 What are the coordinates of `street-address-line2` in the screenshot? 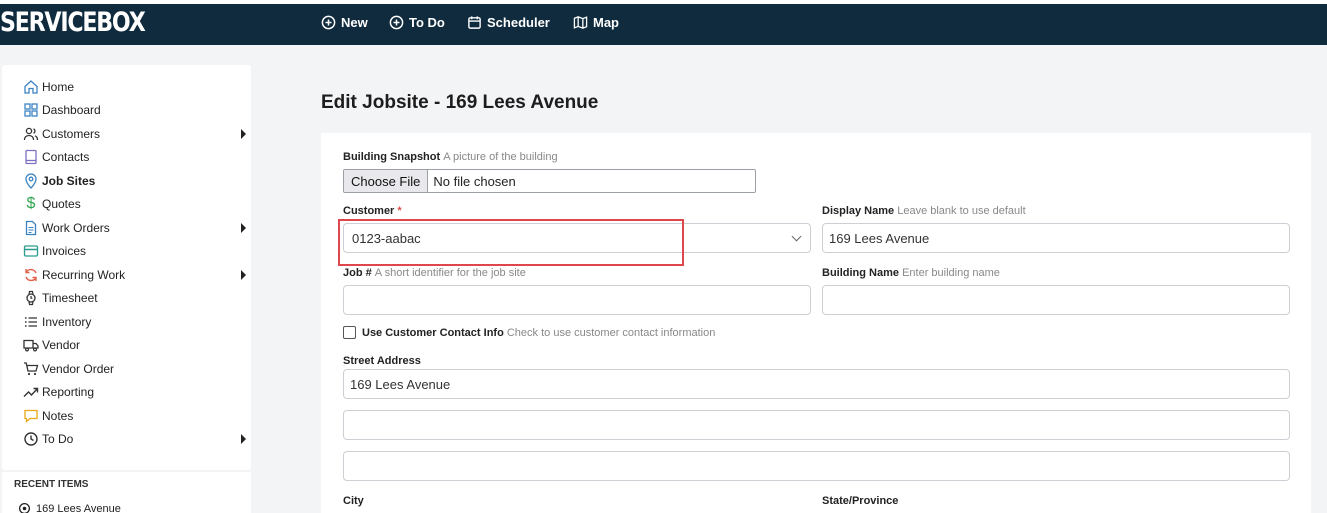 It's located at (816, 425).